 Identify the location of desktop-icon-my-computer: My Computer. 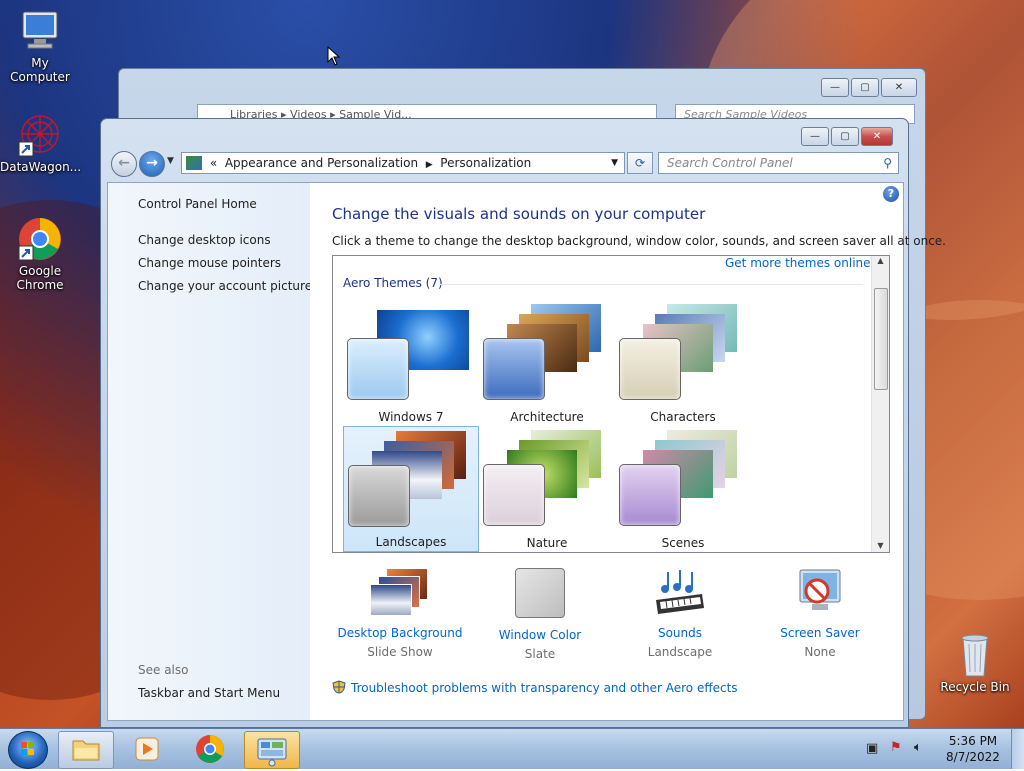
(40, 46).